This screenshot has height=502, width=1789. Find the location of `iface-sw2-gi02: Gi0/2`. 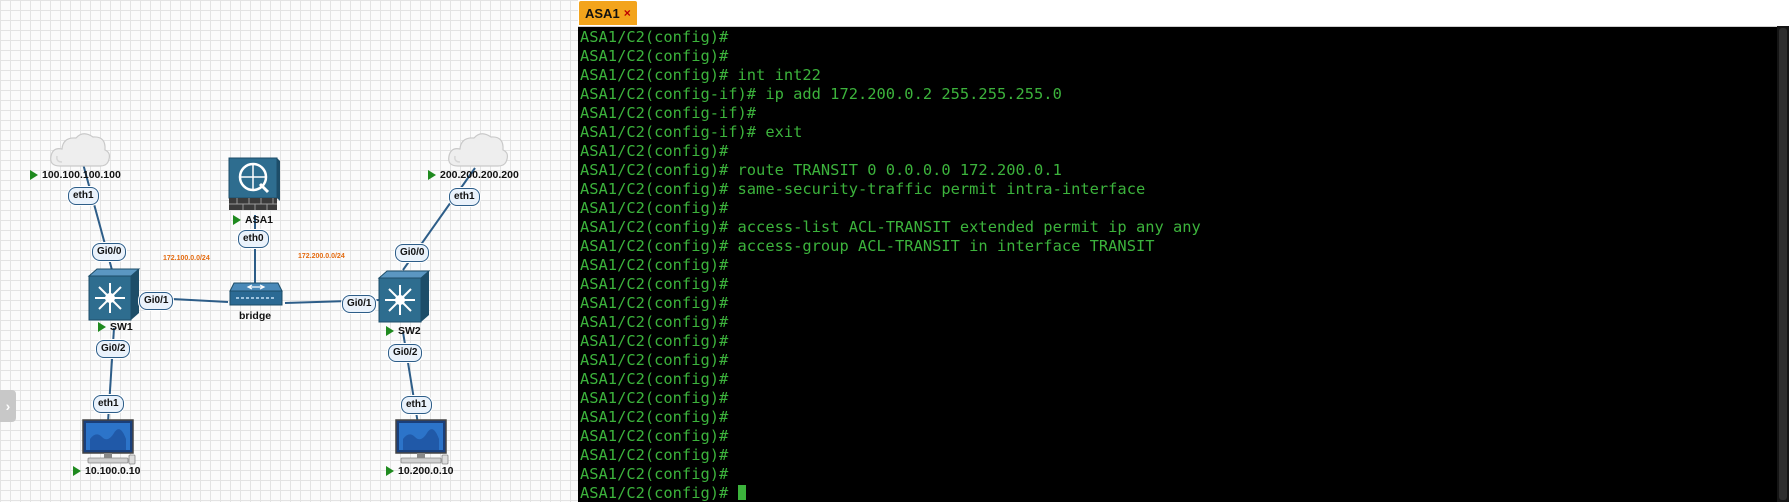

iface-sw2-gi02: Gi0/2 is located at coordinates (405, 353).